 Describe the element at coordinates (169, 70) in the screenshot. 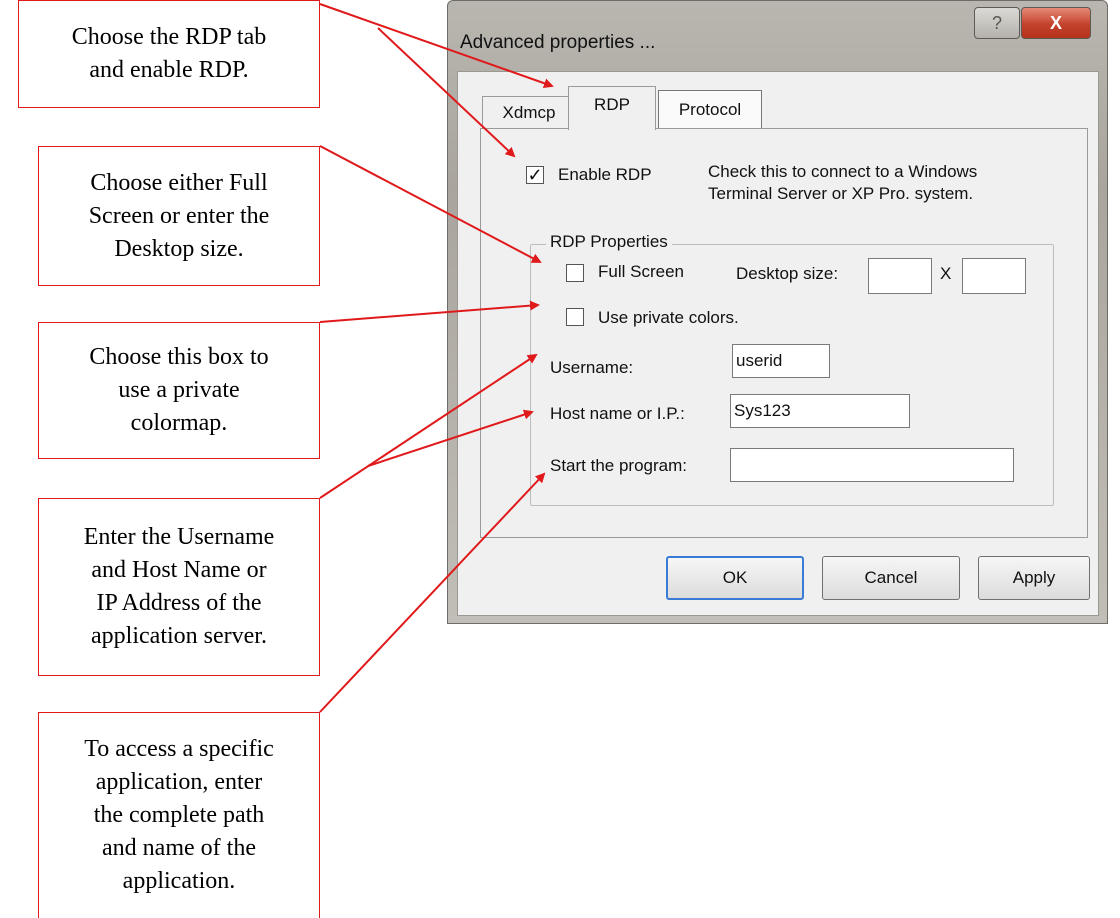

I see `callout-line: and enable RDP.` at that location.